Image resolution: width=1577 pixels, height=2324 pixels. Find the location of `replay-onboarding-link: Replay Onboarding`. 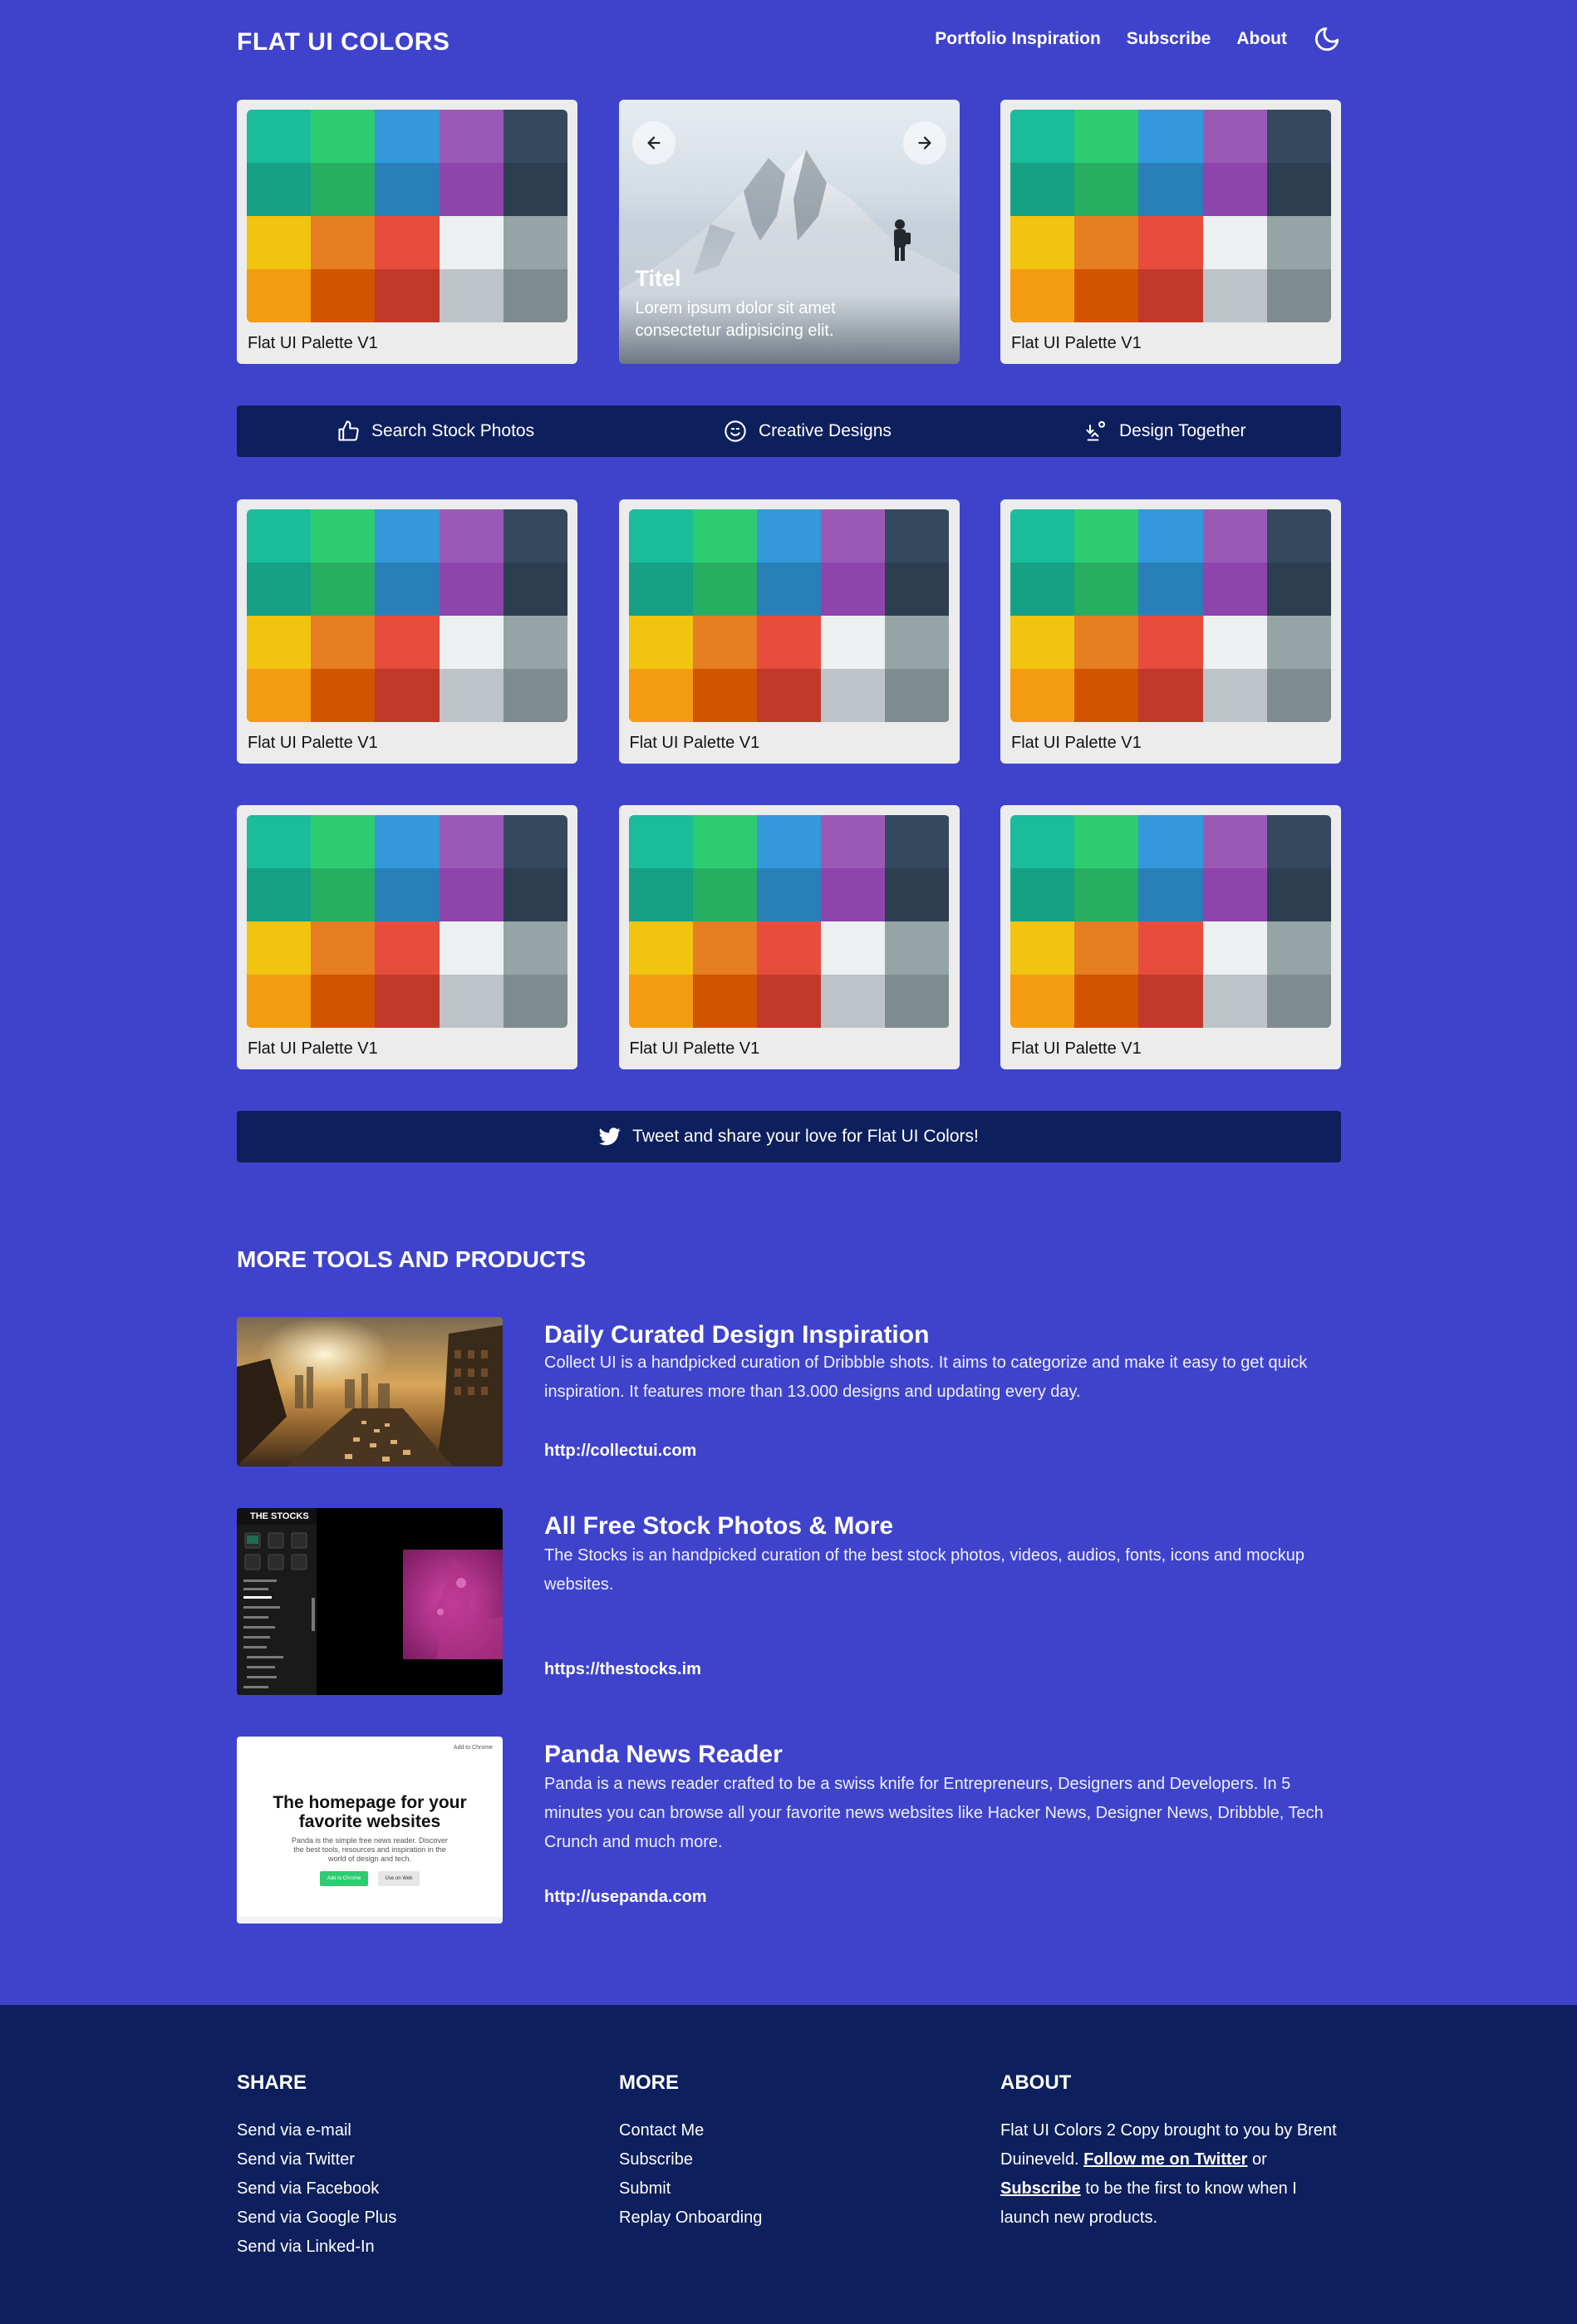

replay-onboarding-link: Replay Onboarding is located at coordinates (789, 2218).